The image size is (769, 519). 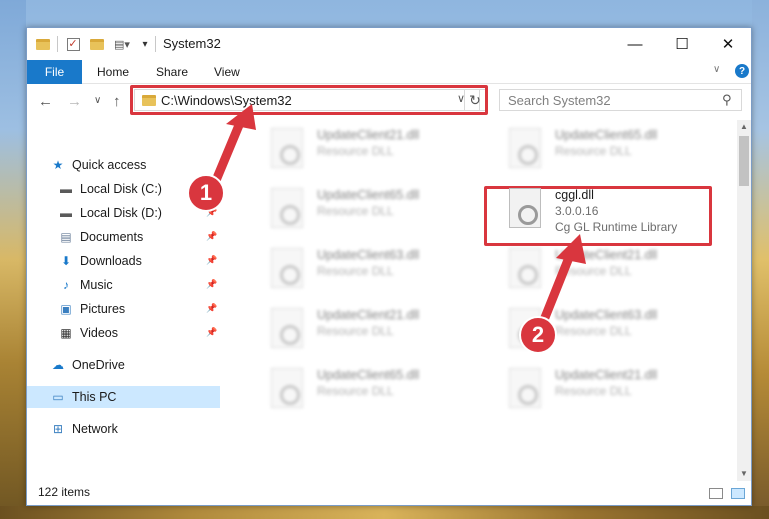 What do you see at coordinates (206, 193) in the screenshot?
I see `step-1-badge: 1` at bounding box center [206, 193].